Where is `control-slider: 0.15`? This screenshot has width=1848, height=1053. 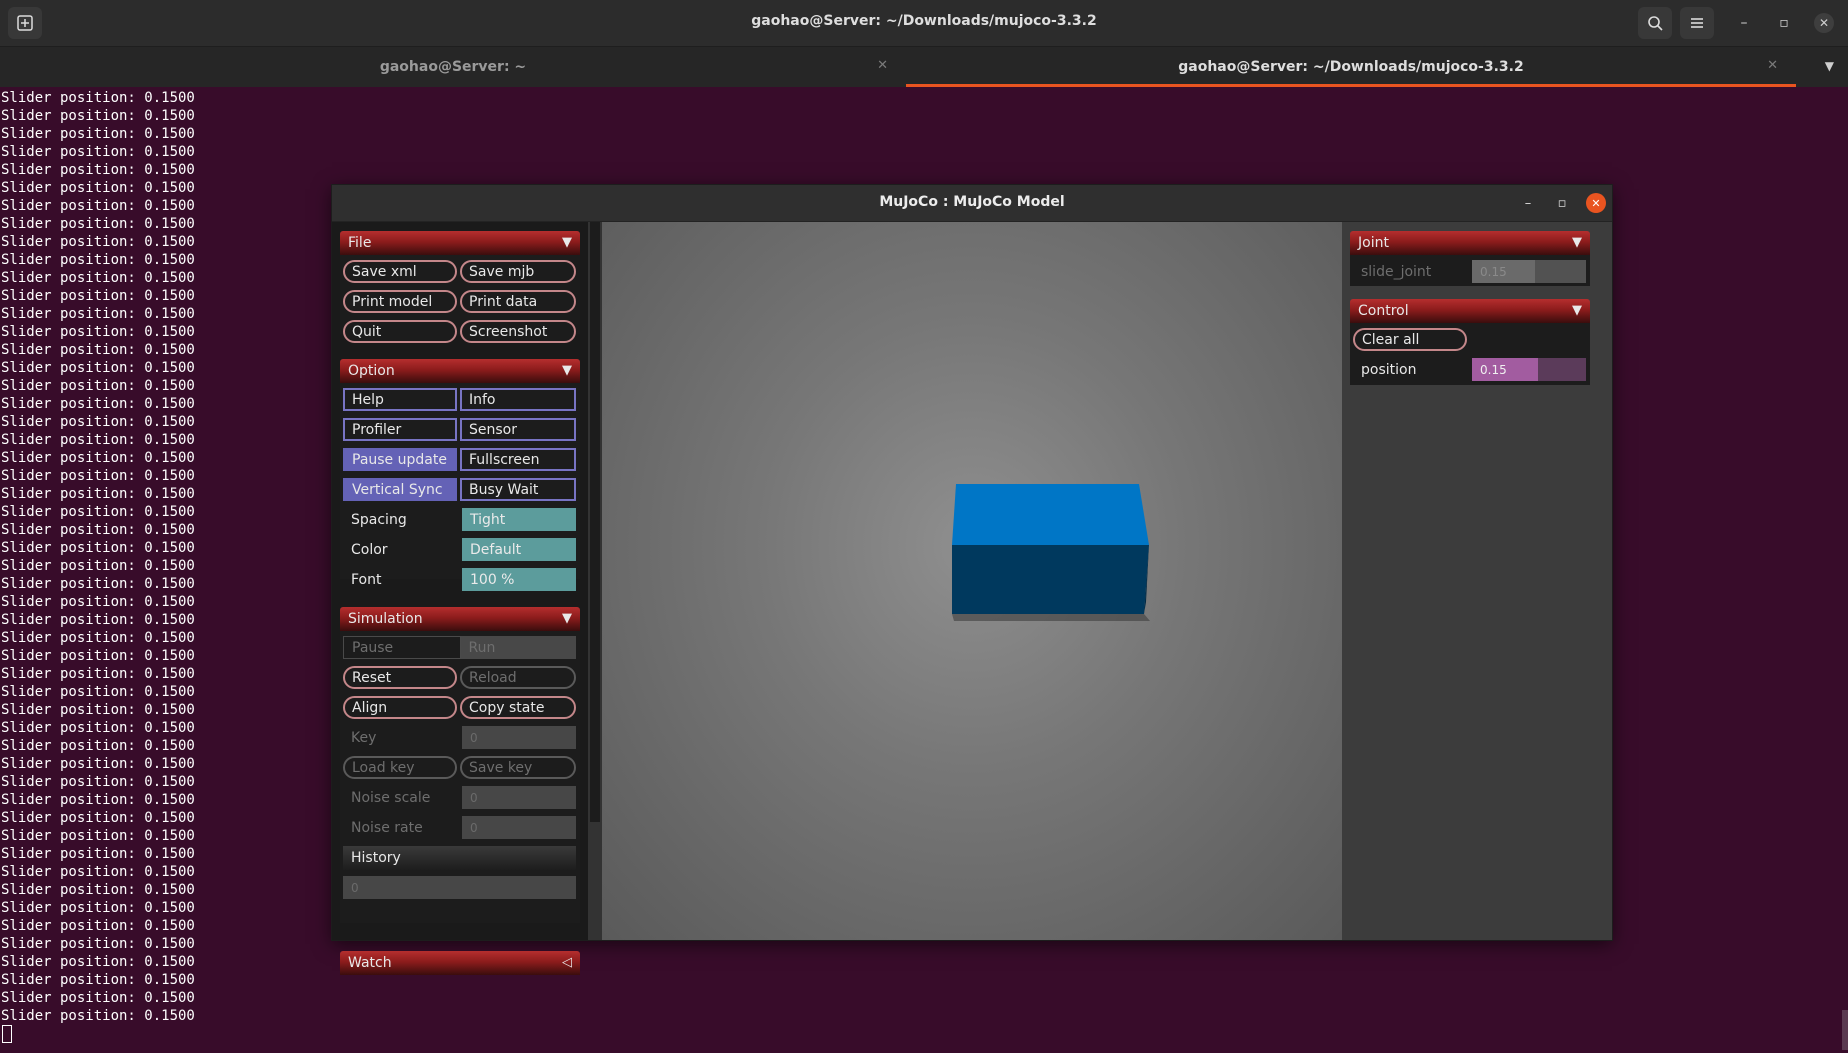 control-slider: 0.15 is located at coordinates (1529, 369).